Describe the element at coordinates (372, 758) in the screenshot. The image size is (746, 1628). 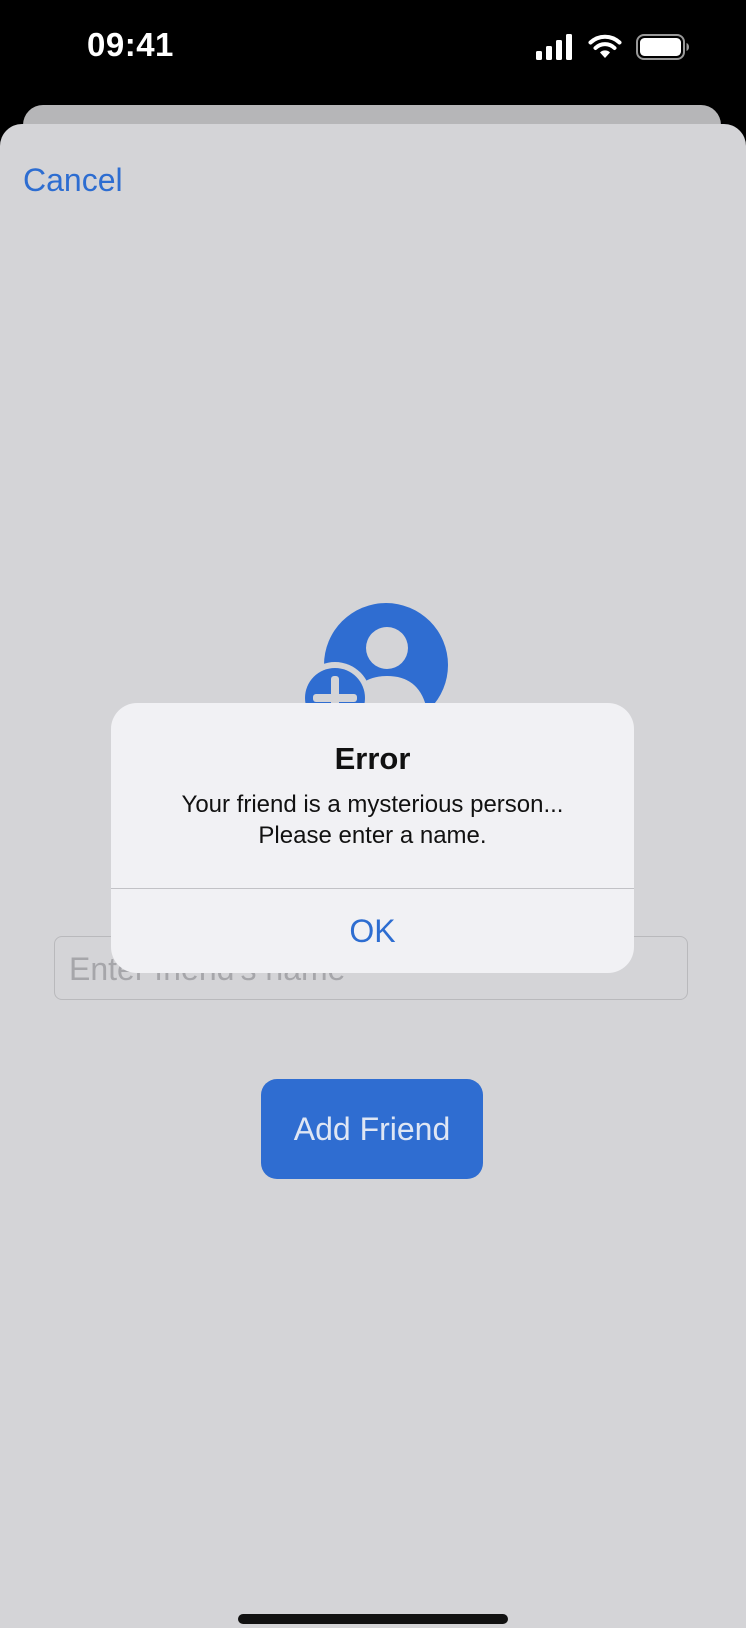
I see `alert-title: Error` at that location.